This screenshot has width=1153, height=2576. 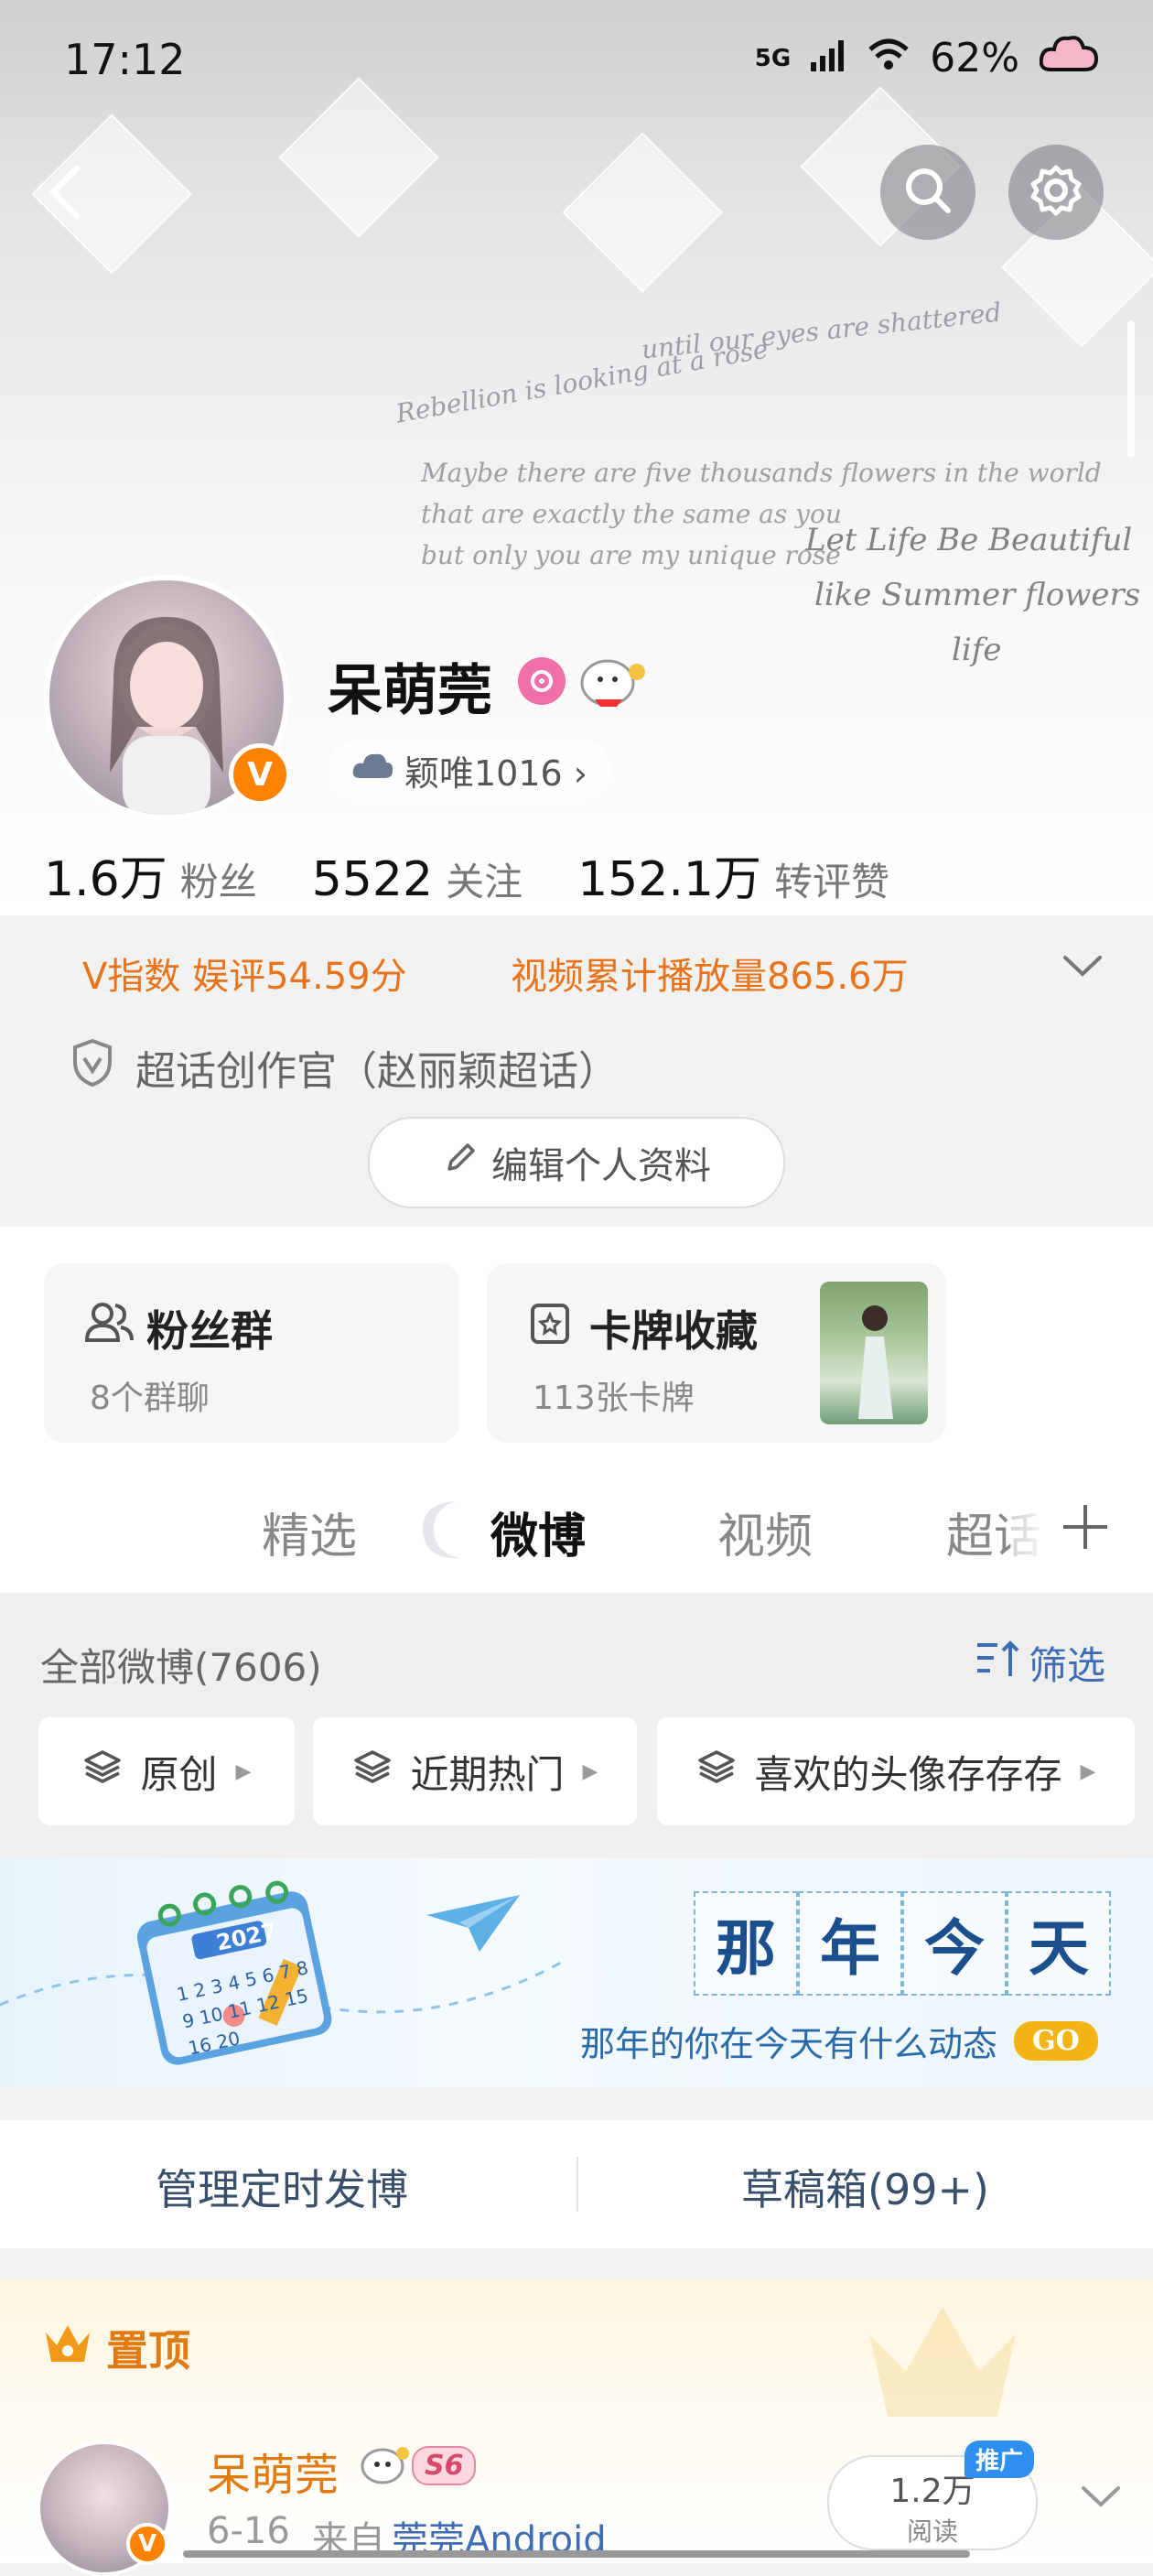 I want to click on paper-plane-icon, so click(x=473, y=1925).